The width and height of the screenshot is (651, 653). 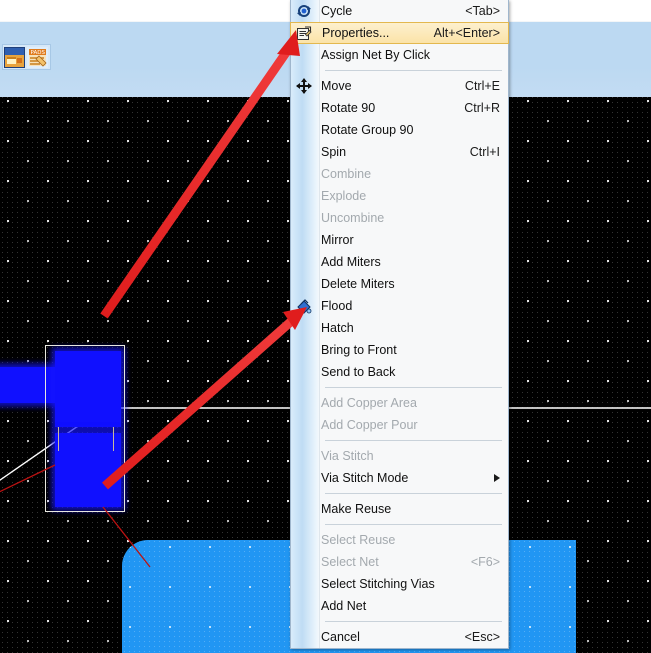 I want to click on menu-item-add-copper-area: Add Copper Area, so click(x=399, y=403).